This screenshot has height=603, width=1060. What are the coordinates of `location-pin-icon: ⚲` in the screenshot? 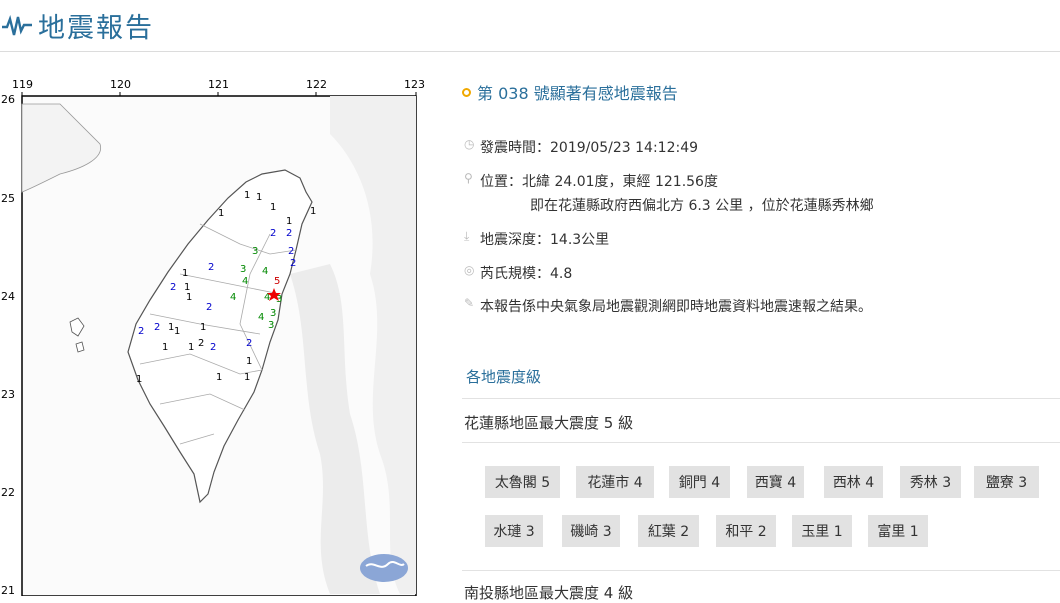 It's located at (468, 178).